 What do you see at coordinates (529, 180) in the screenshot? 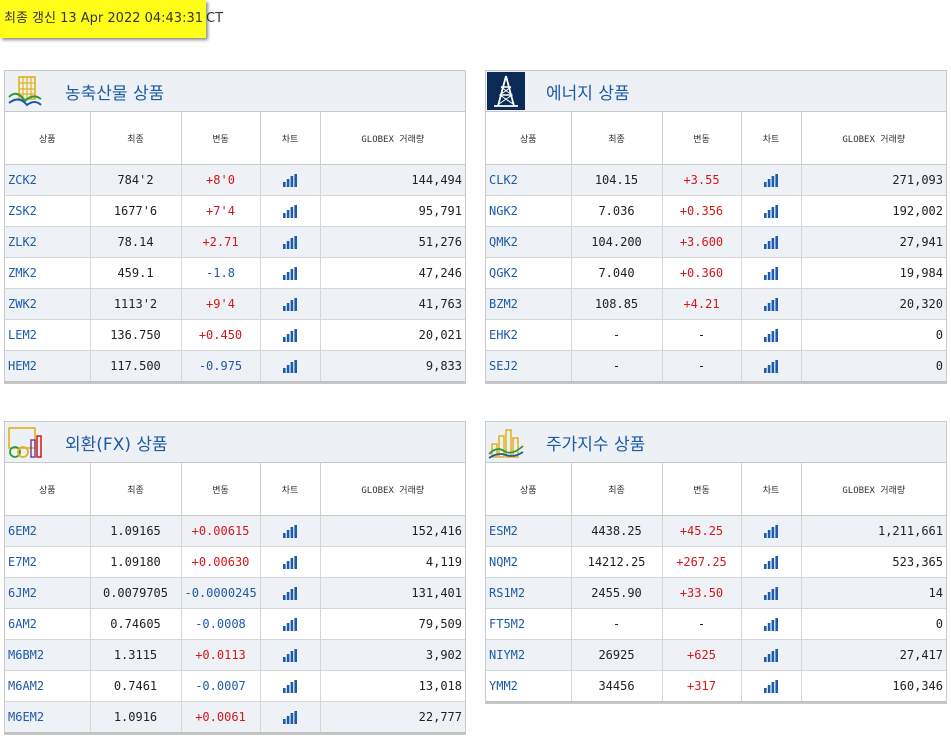
I see `symbol-link: CLK2` at bounding box center [529, 180].